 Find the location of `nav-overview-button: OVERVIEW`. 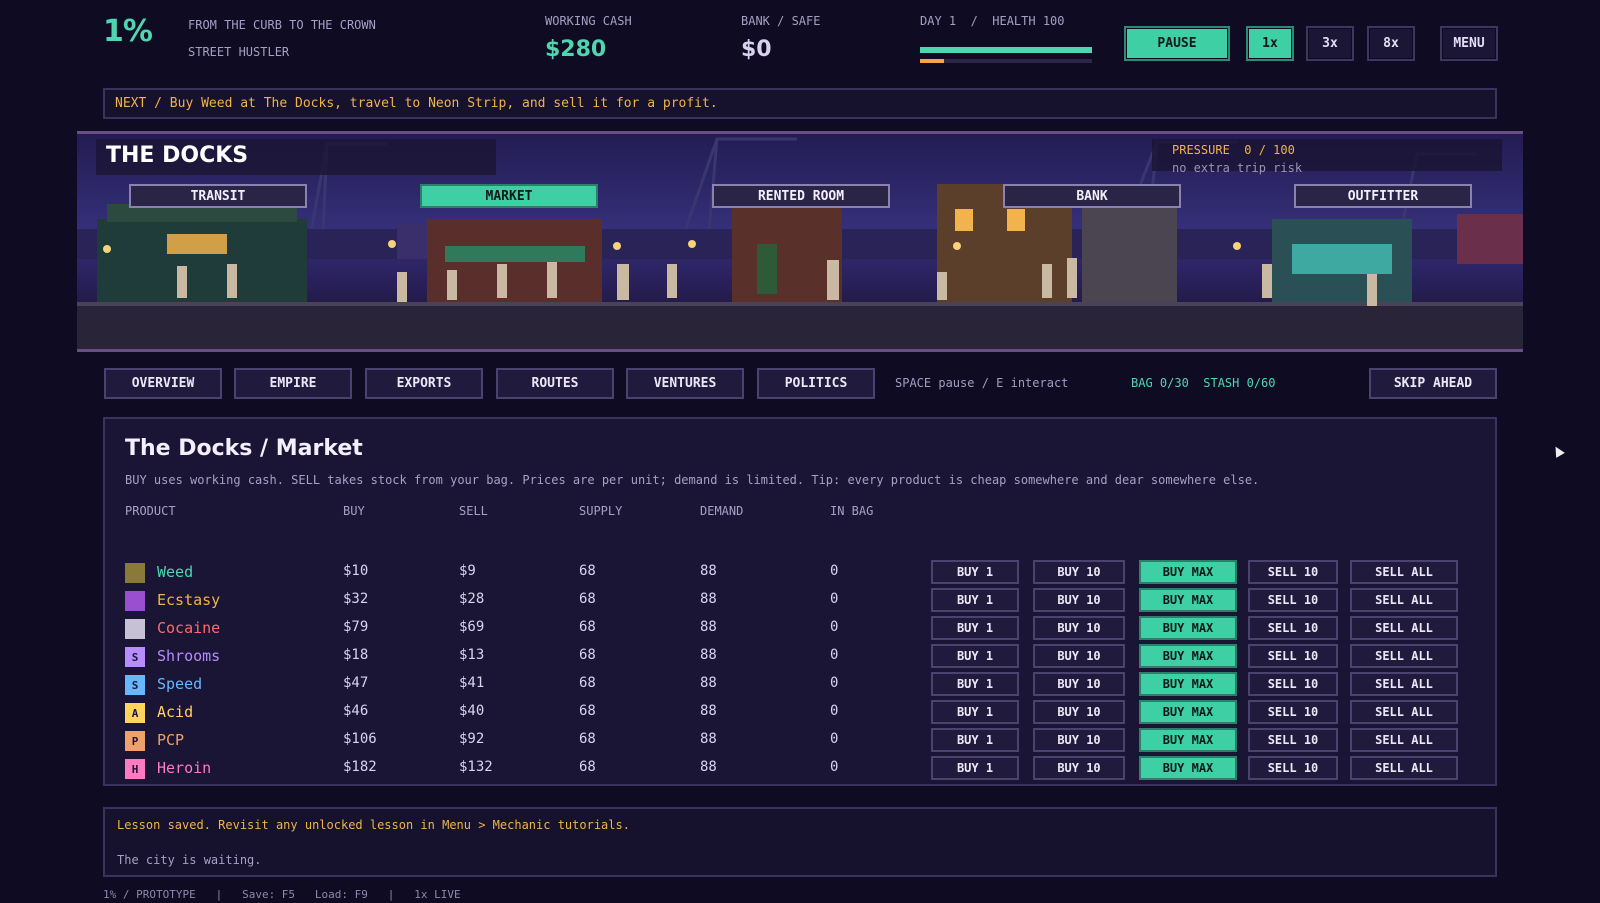

nav-overview-button: OVERVIEW is located at coordinates (163, 383).